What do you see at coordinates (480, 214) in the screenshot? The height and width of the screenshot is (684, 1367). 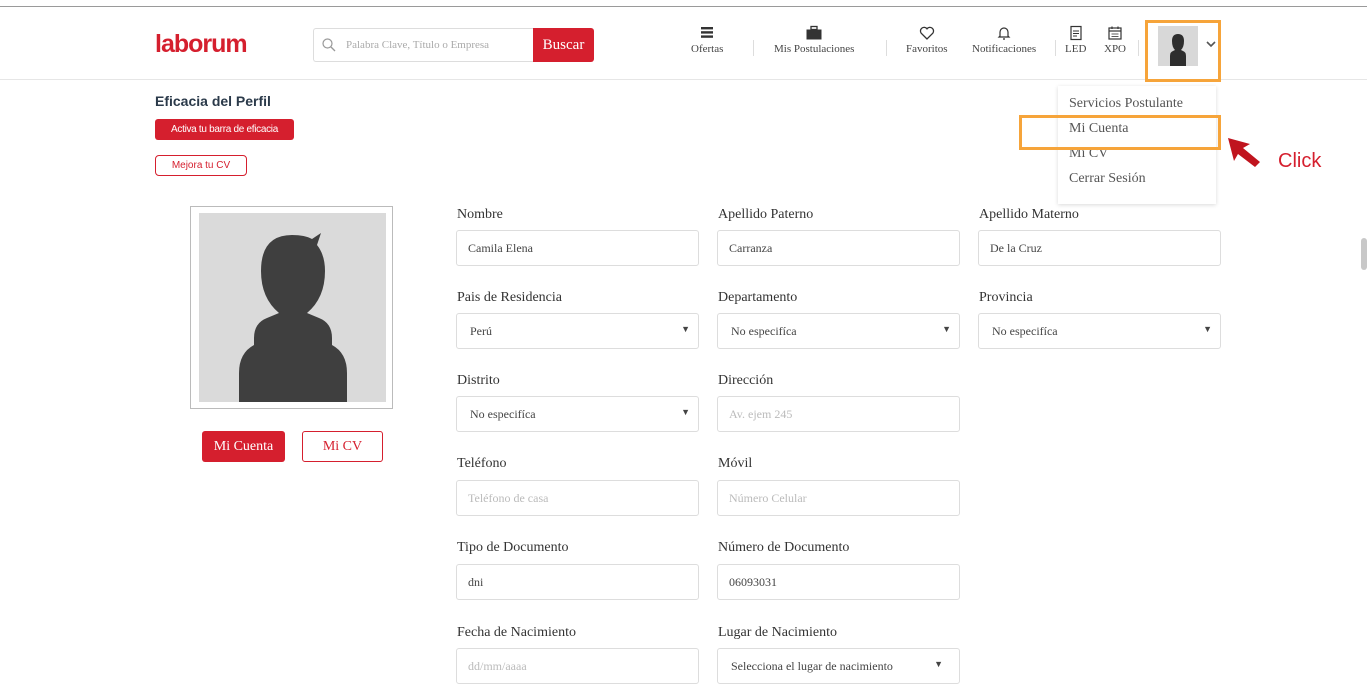 I see `nombre-label: Nombre` at bounding box center [480, 214].